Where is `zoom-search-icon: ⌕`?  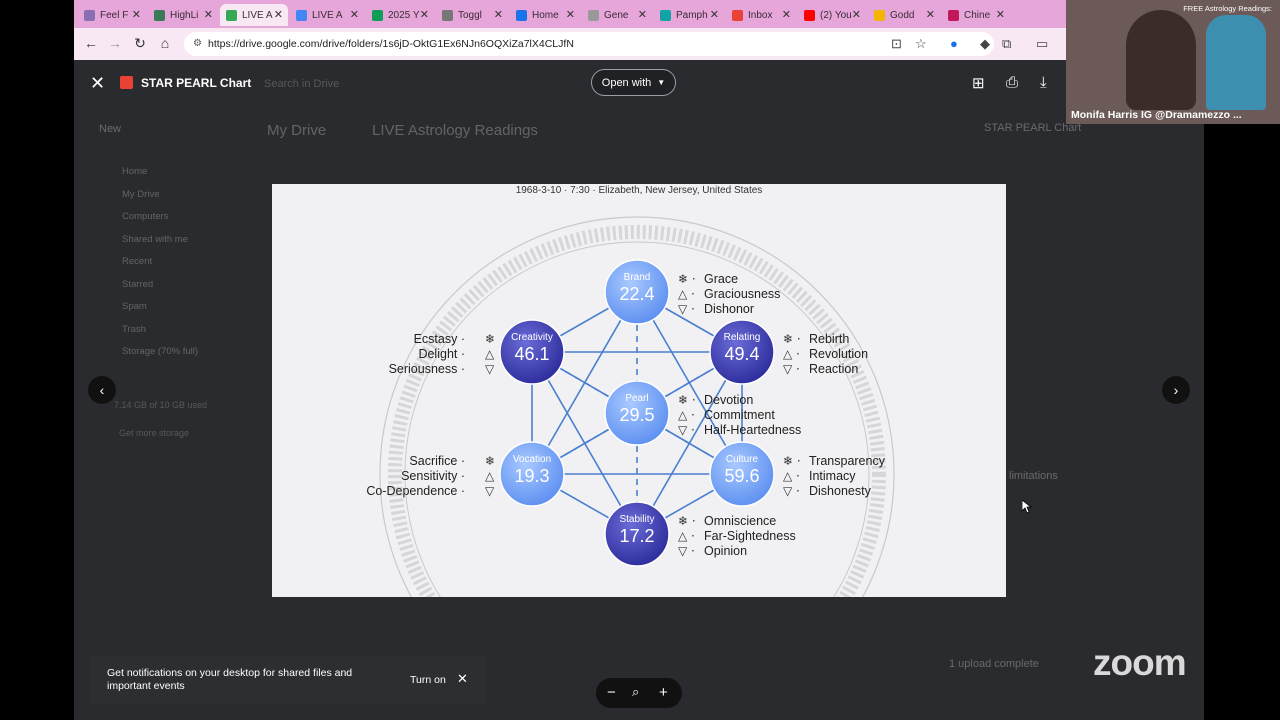
zoom-search-icon: ⌕ is located at coordinates (635, 692).